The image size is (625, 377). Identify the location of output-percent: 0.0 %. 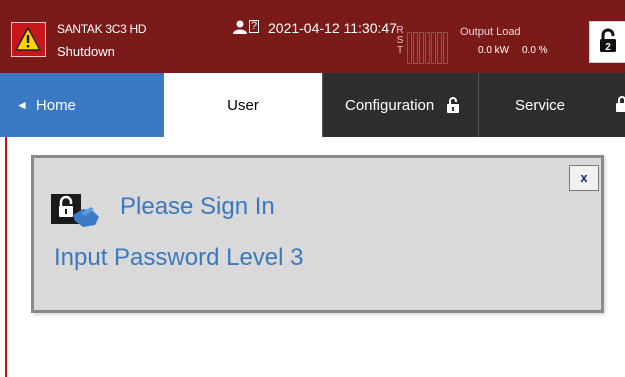
(535, 50).